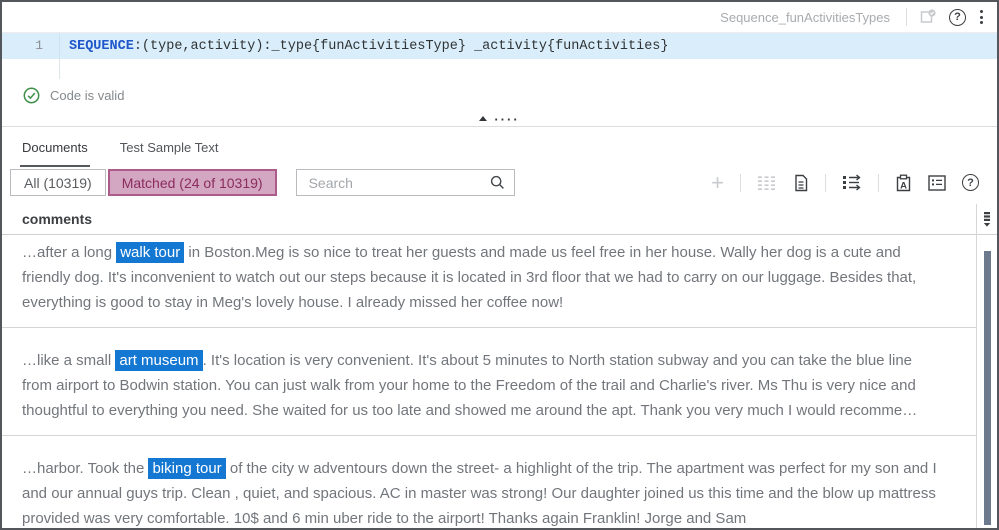 This screenshot has height=530, width=999. What do you see at coordinates (169, 153) in the screenshot?
I see `tab-test-sample-text: Test Sample Text` at bounding box center [169, 153].